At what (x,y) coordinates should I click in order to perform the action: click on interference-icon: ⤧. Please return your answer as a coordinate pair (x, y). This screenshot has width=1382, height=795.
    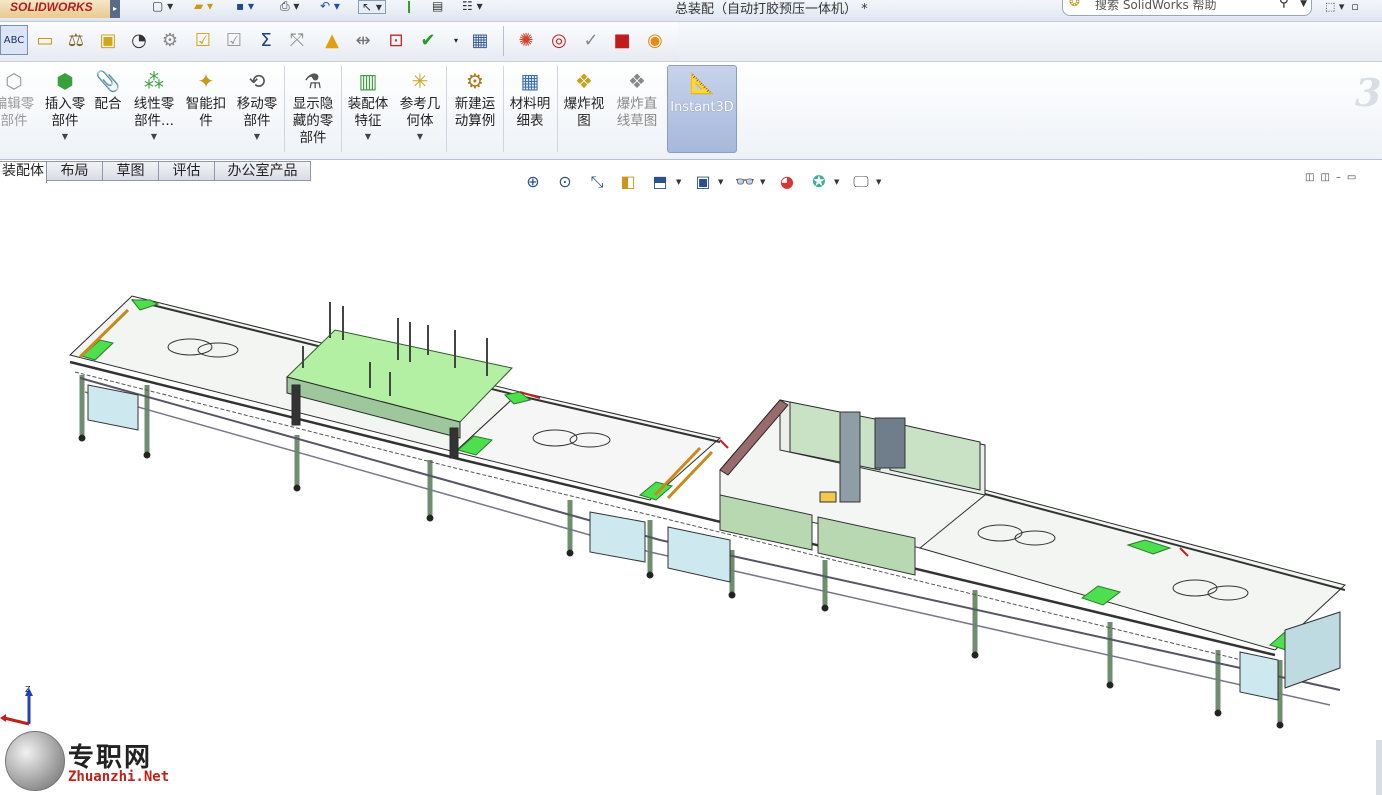
    Looking at the image, I should click on (297, 40).